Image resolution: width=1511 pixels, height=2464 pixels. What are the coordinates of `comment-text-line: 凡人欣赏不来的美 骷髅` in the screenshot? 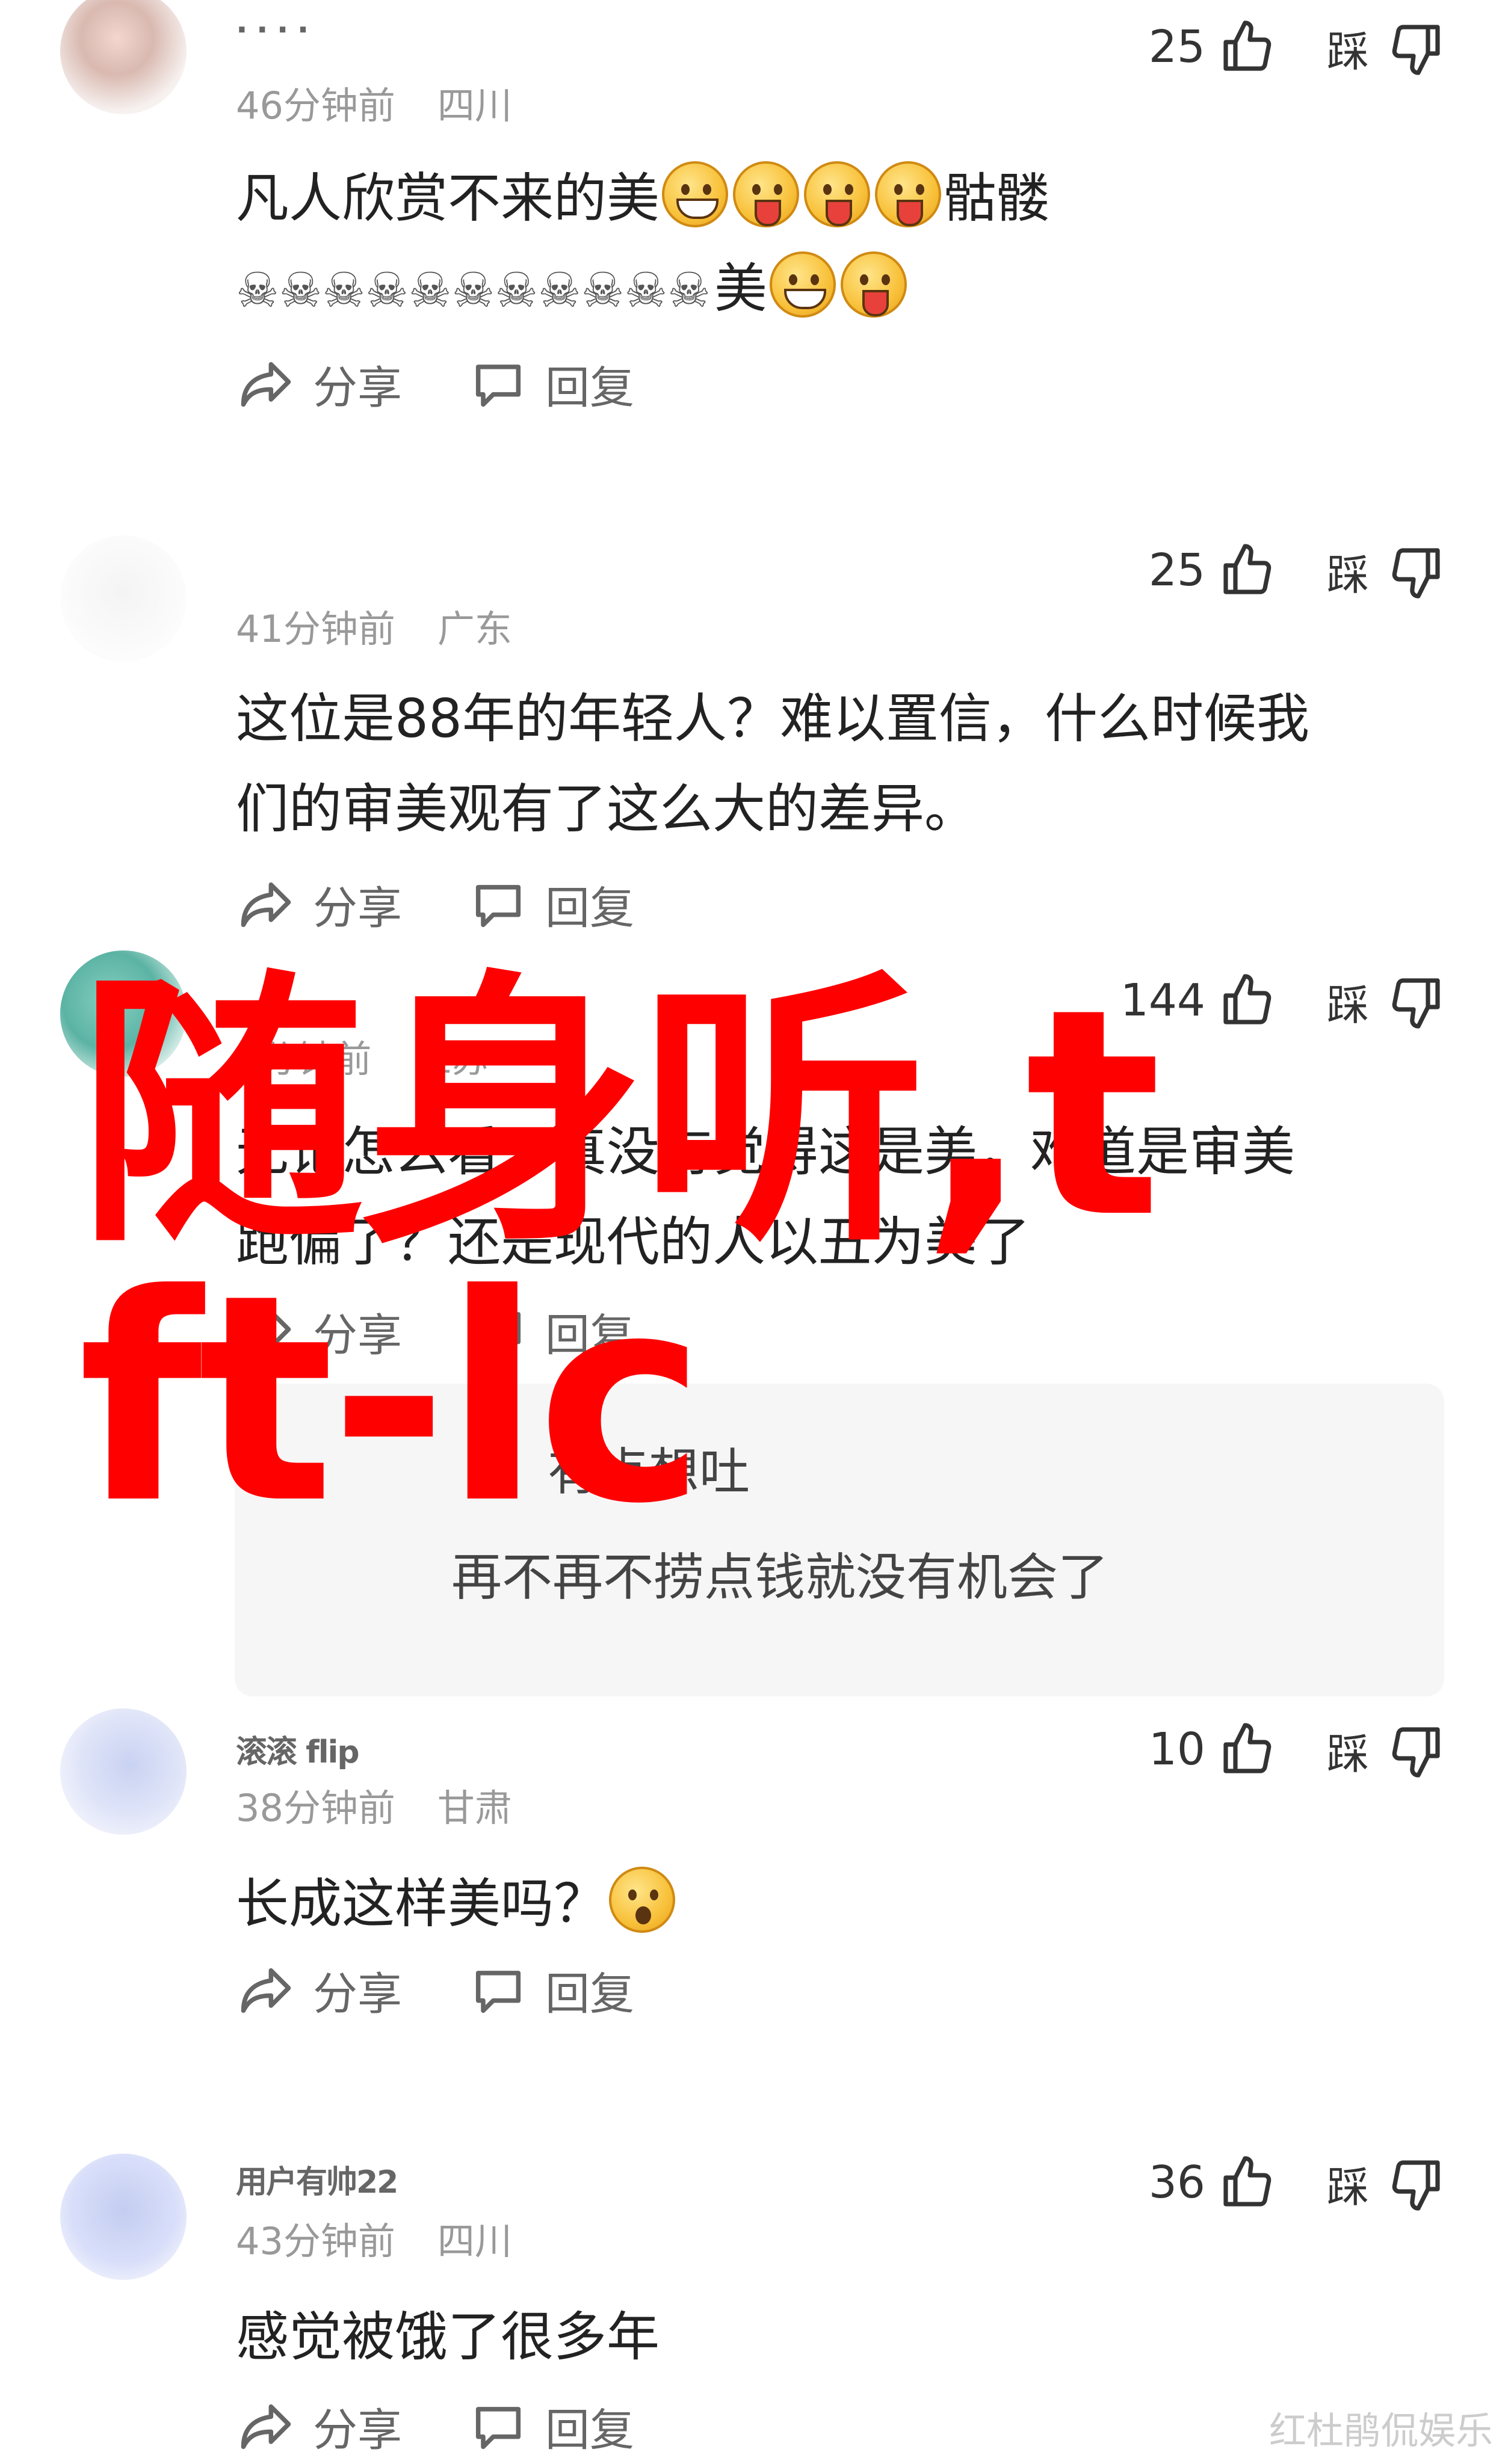 It's located at (837, 199).